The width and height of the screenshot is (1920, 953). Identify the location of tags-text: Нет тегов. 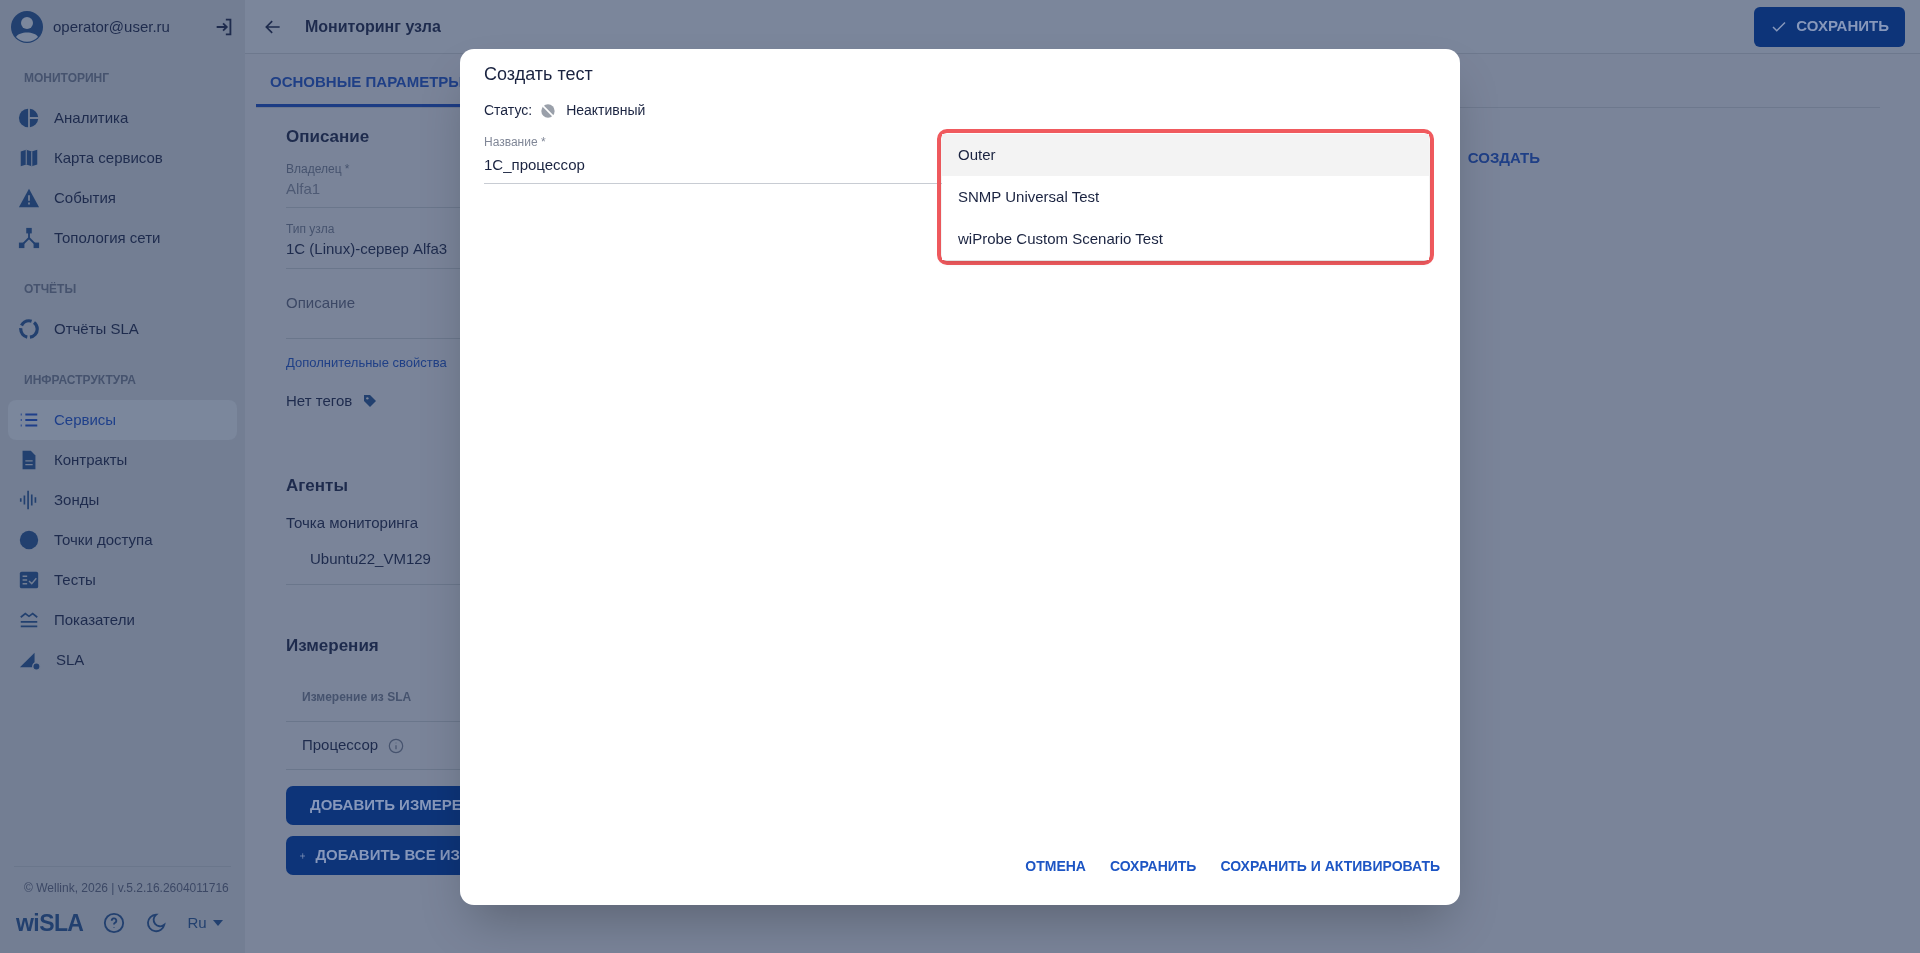
(319, 401).